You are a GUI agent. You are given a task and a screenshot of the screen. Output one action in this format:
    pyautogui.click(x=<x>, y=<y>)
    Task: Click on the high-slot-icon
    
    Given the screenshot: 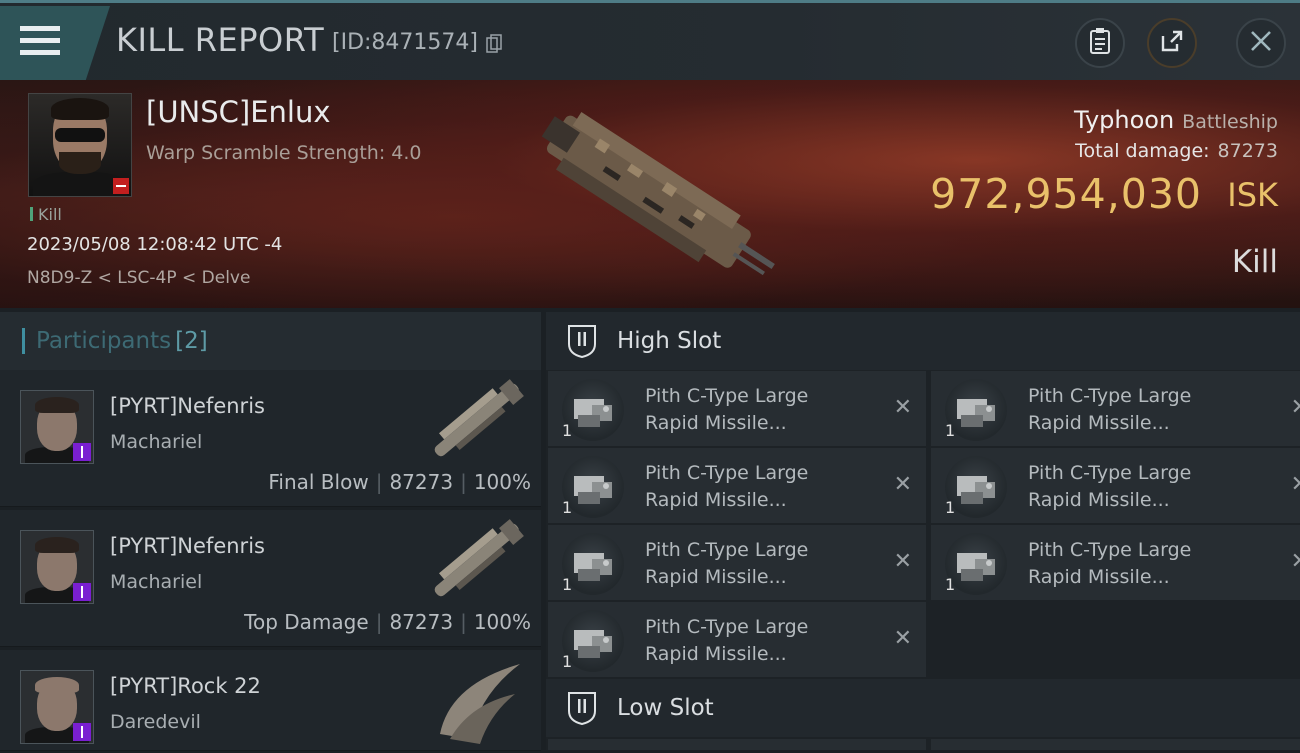 What is the action you would take?
    pyautogui.click(x=582, y=341)
    